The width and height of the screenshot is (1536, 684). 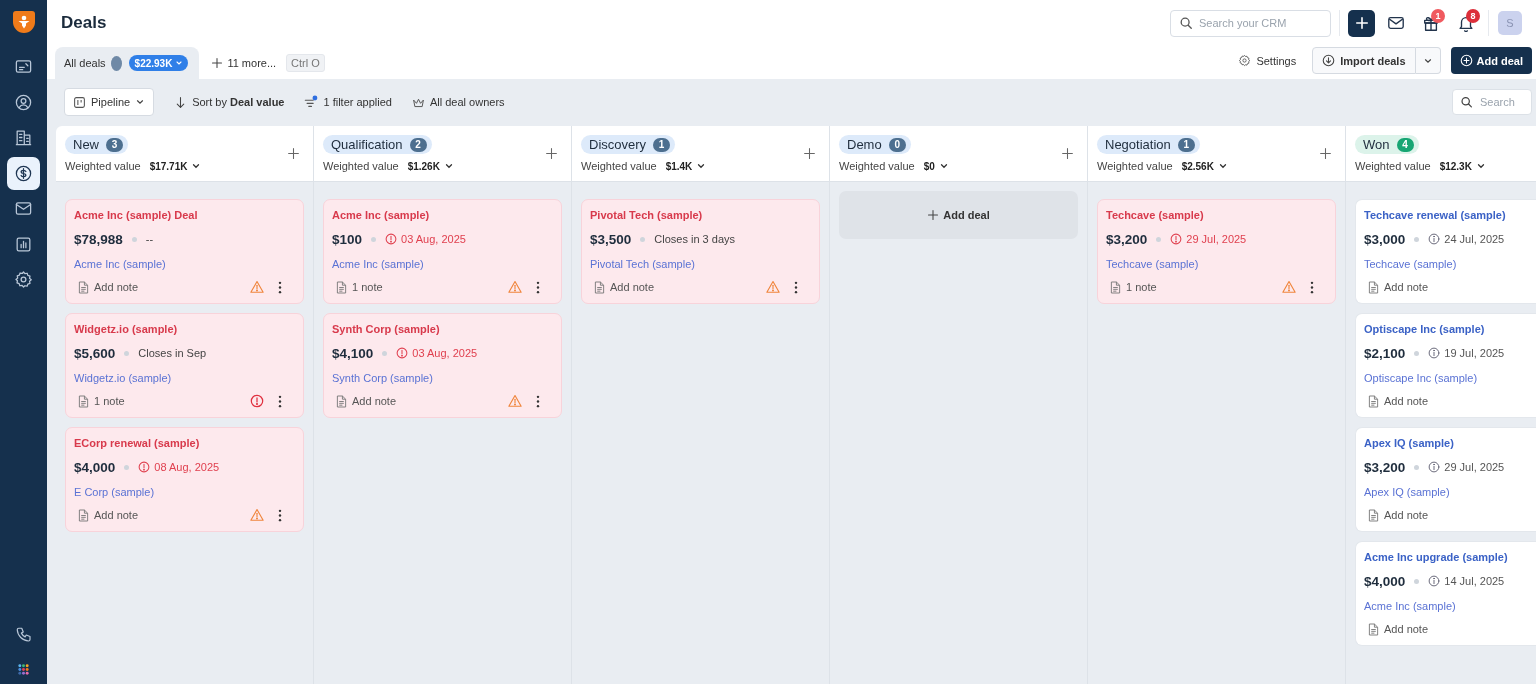 What do you see at coordinates (95, 467) in the screenshot?
I see `deal-amount: $4,000` at bounding box center [95, 467].